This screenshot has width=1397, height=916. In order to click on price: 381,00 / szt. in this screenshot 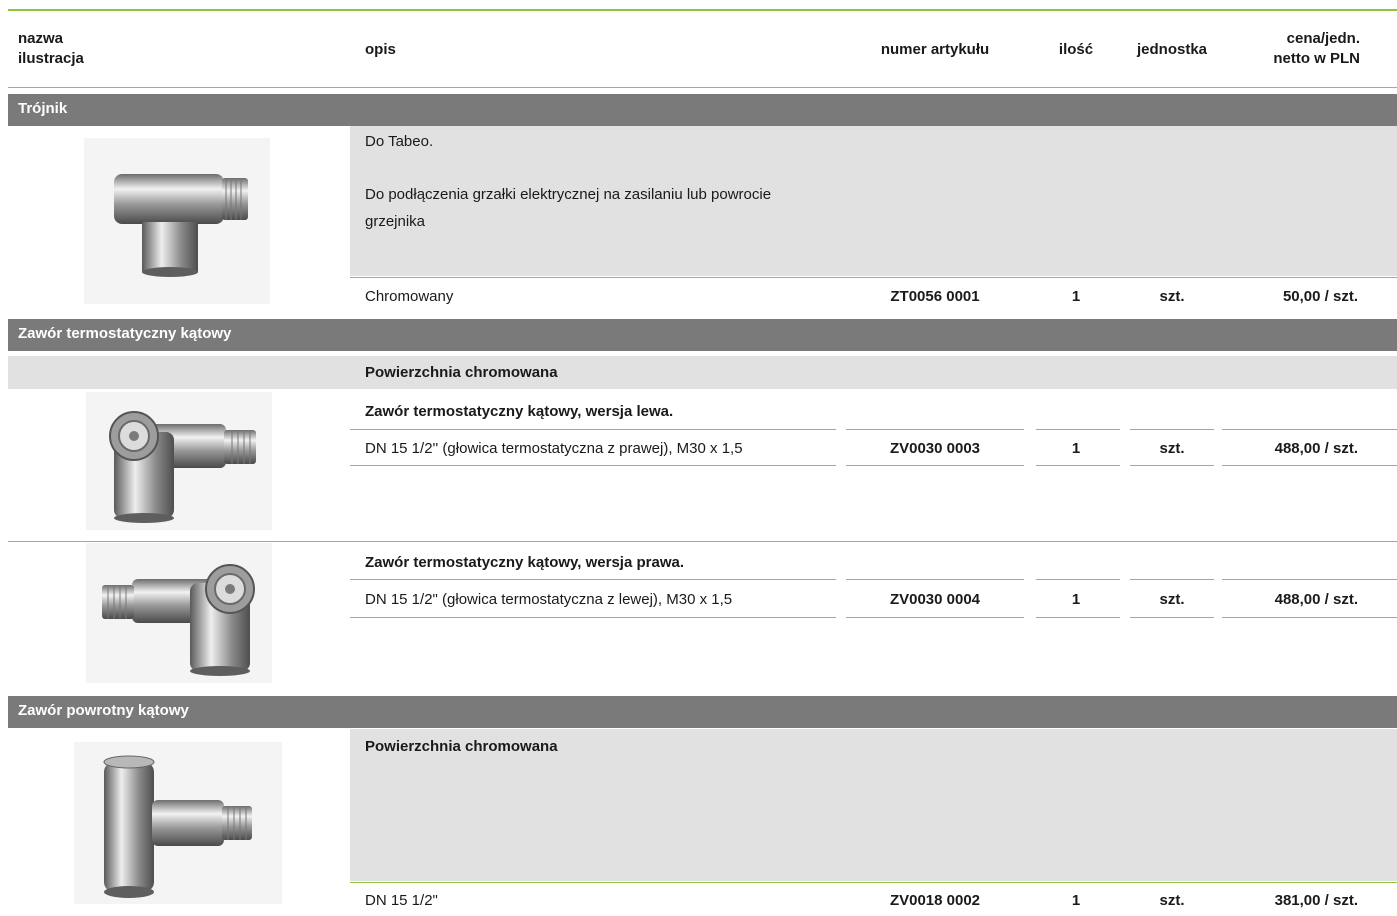, I will do `click(1316, 900)`.